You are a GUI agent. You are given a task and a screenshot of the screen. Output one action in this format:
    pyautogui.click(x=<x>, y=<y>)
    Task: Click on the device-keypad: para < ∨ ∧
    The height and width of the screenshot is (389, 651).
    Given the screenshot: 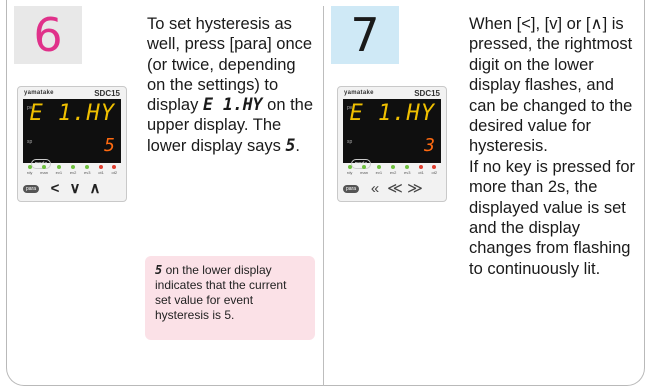 What is the action you would take?
    pyautogui.click(x=73, y=189)
    